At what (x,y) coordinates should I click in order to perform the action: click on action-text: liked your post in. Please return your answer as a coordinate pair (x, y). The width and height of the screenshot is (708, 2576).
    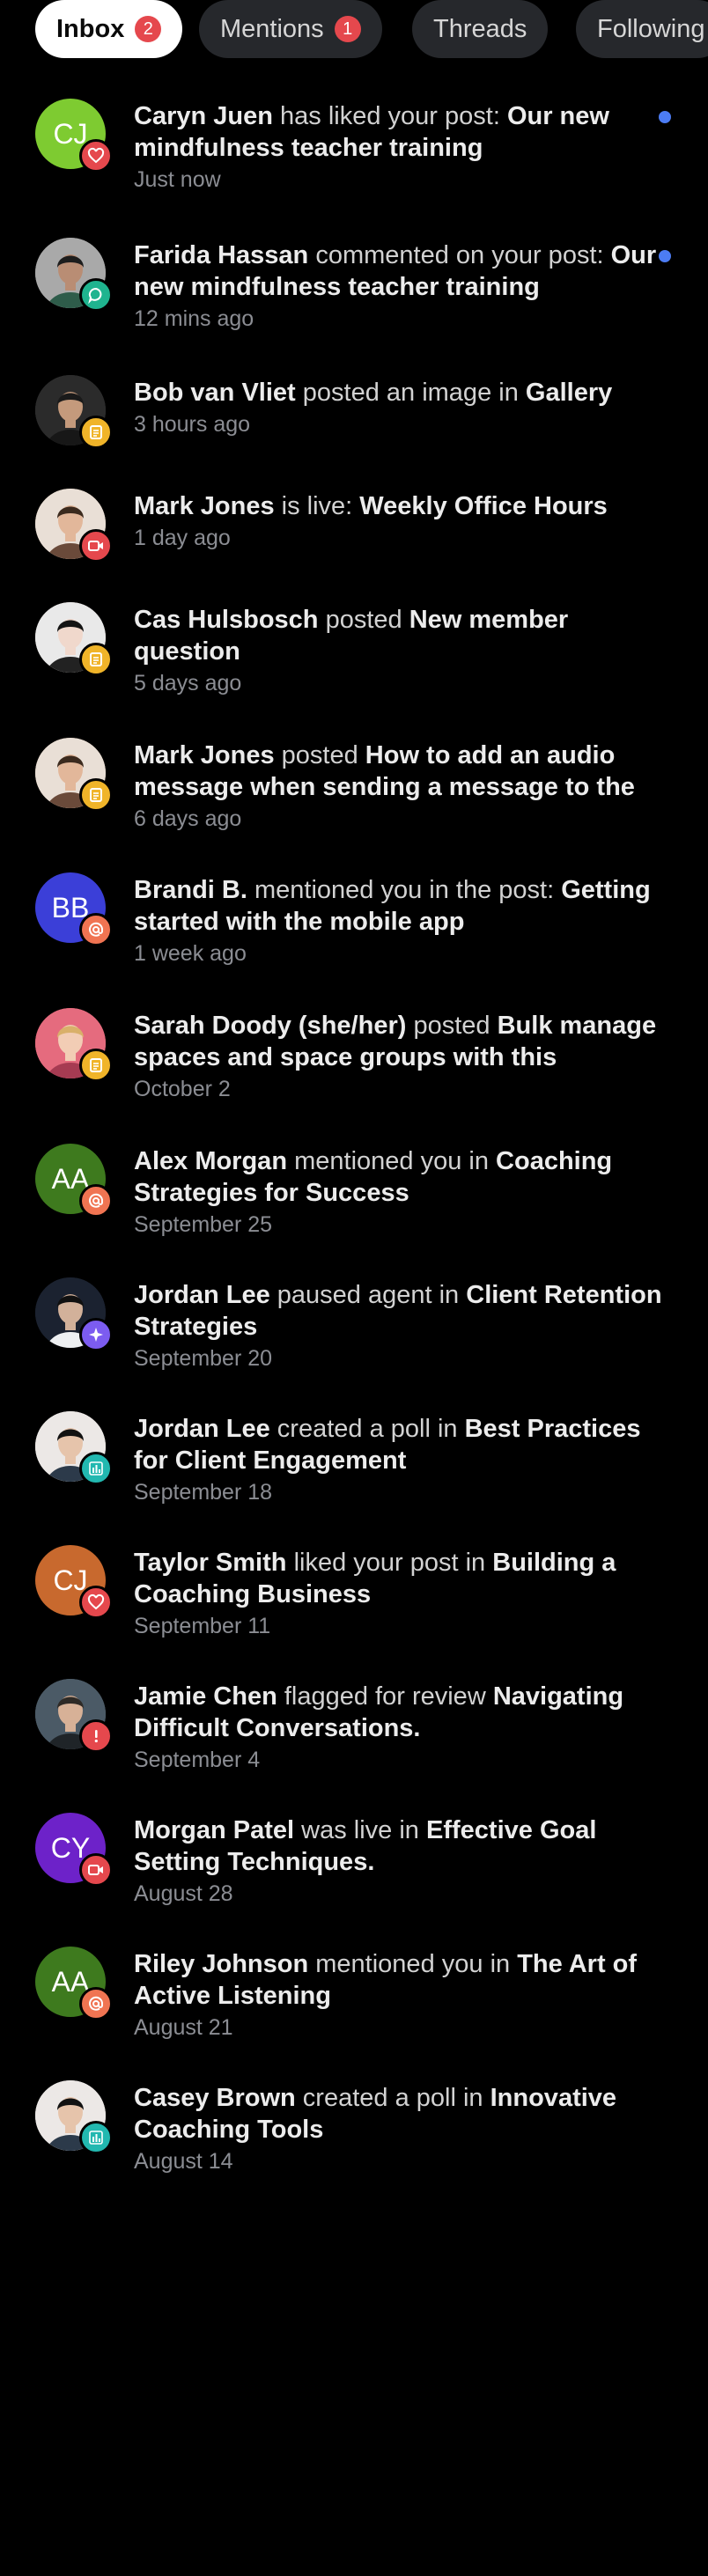
    Looking at the image, I should click on (390, 1563).